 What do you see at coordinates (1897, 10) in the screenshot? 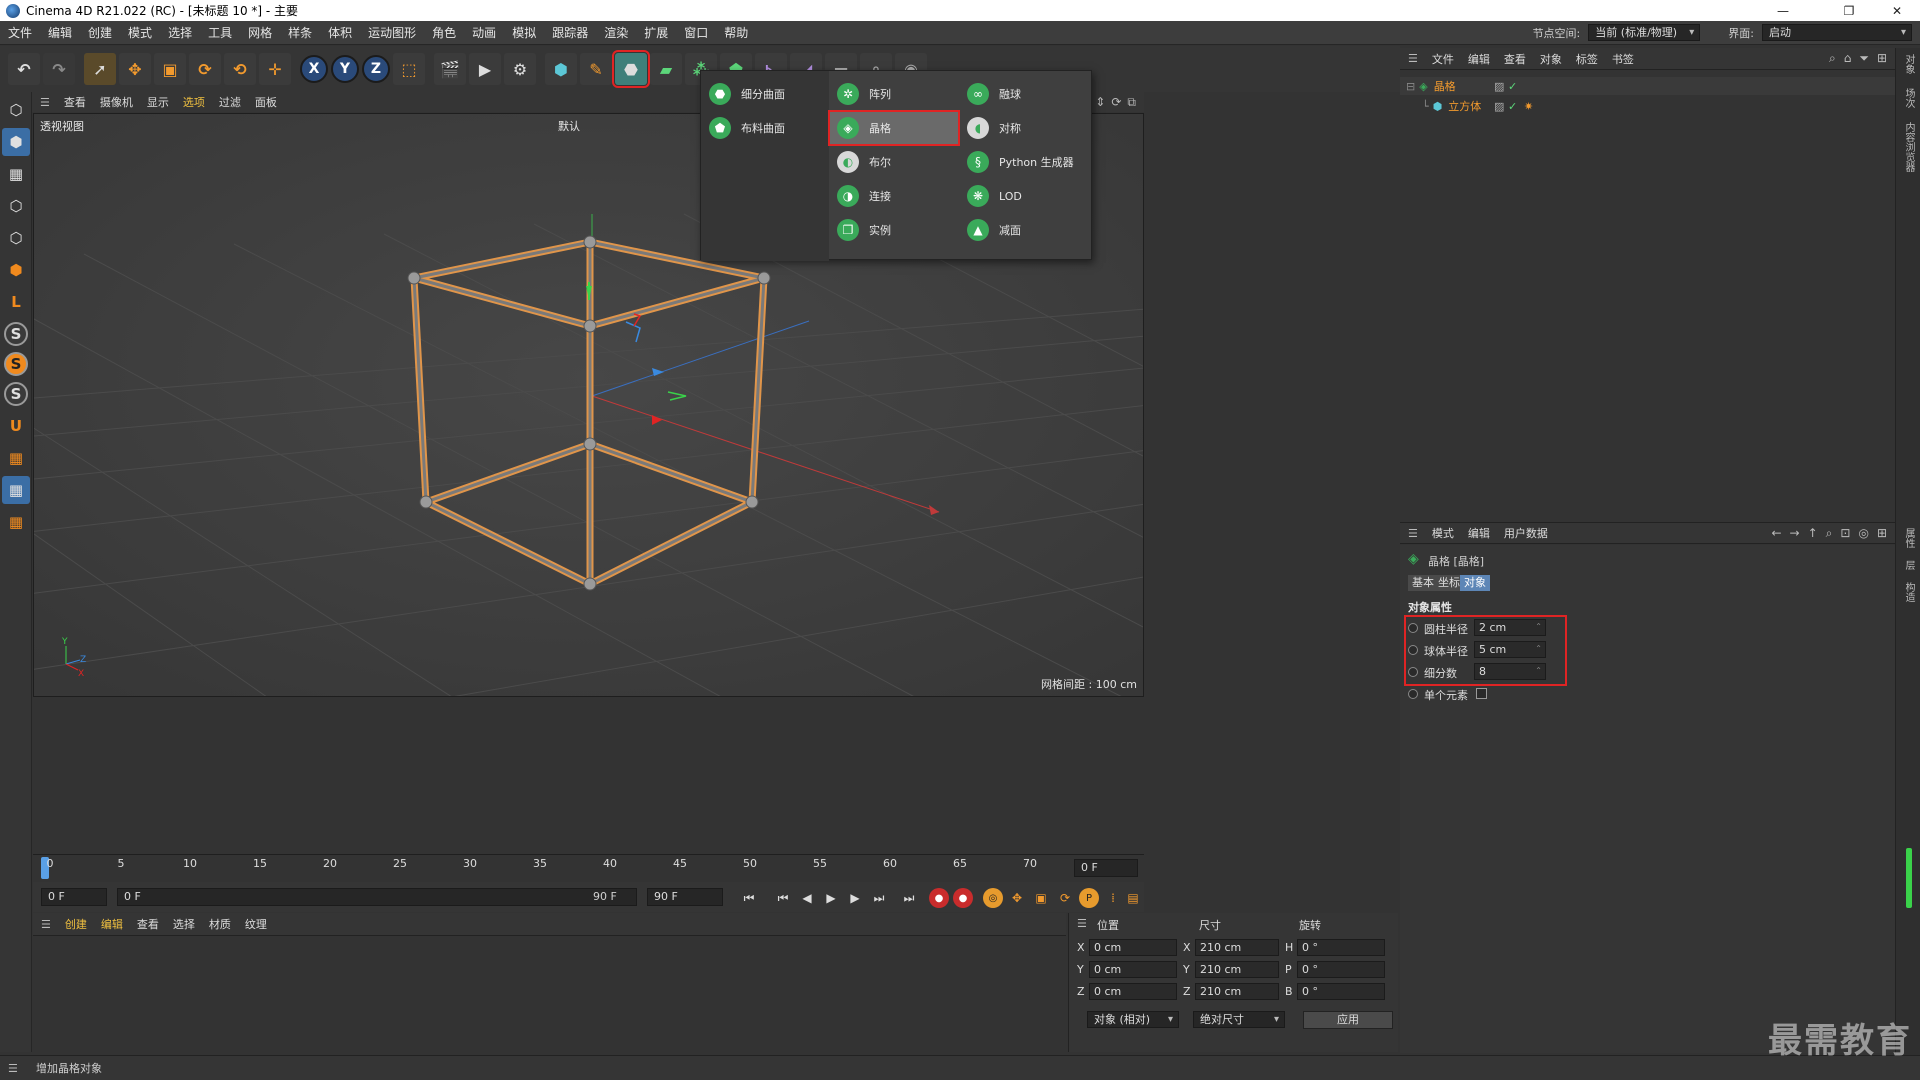
I see `close-button: ✕` at bounding box center [1897, 10].